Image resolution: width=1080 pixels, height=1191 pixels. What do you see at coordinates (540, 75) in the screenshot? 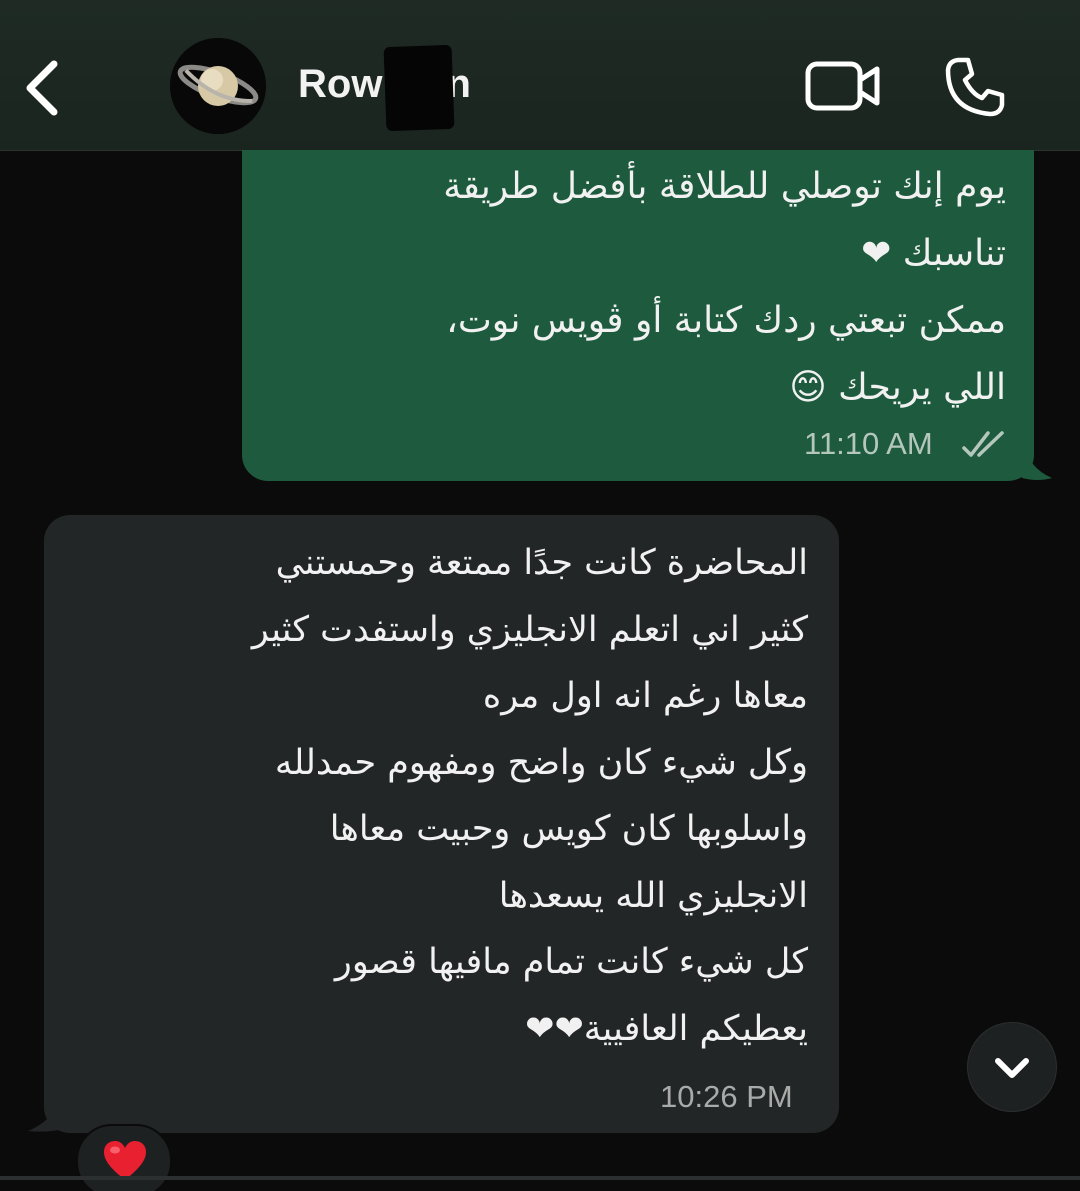
I see `chat-header: Row n` at bounding box center [540, 75].